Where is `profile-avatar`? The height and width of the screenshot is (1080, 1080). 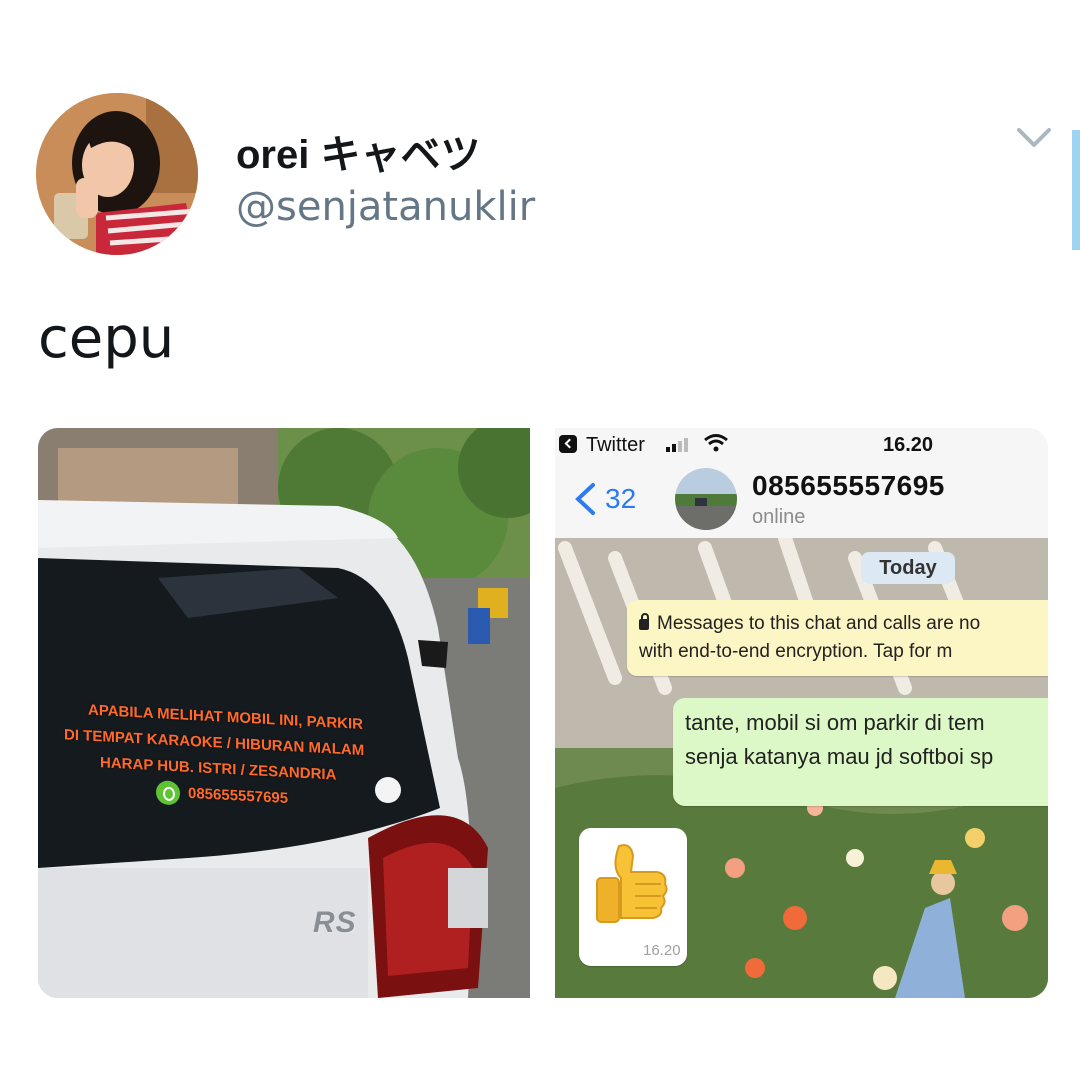 profile-avatar is located at coordinates (117, 174).